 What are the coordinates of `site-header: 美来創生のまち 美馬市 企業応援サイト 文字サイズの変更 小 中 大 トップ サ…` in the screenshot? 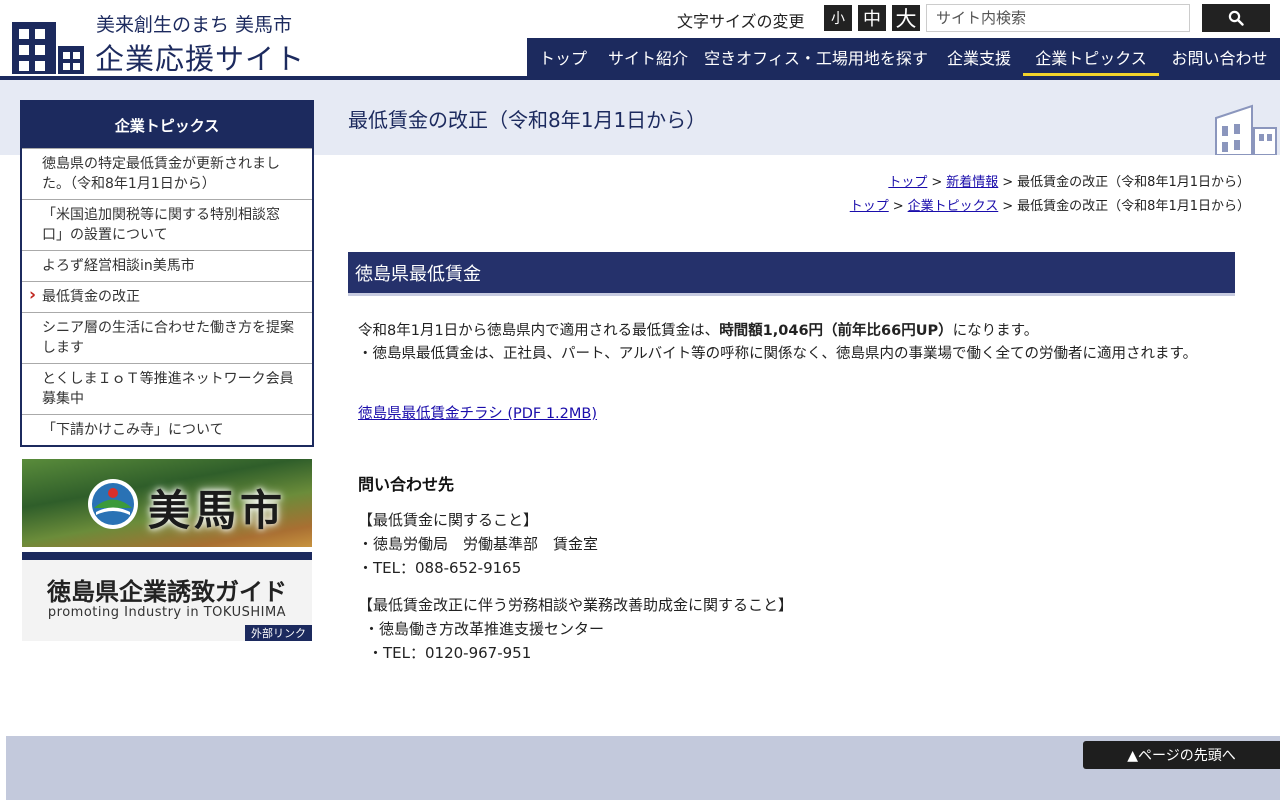 It's located at (640, 40).